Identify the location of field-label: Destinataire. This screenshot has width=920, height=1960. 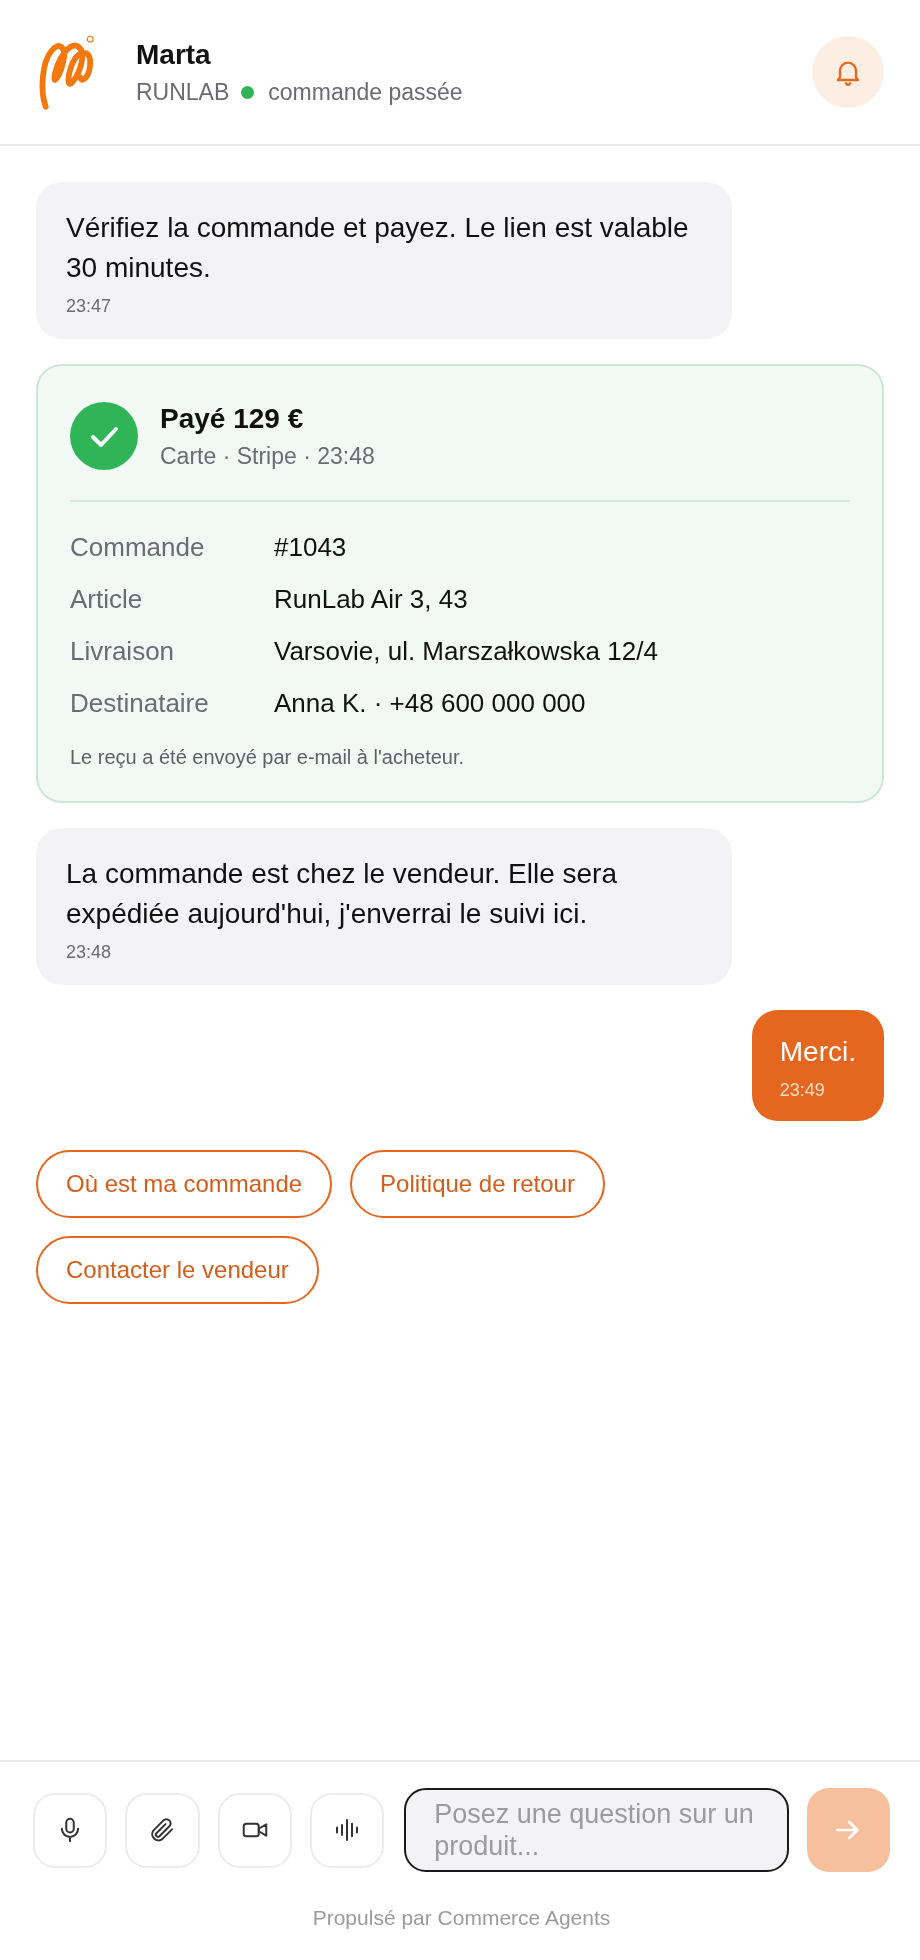
(140, 703).